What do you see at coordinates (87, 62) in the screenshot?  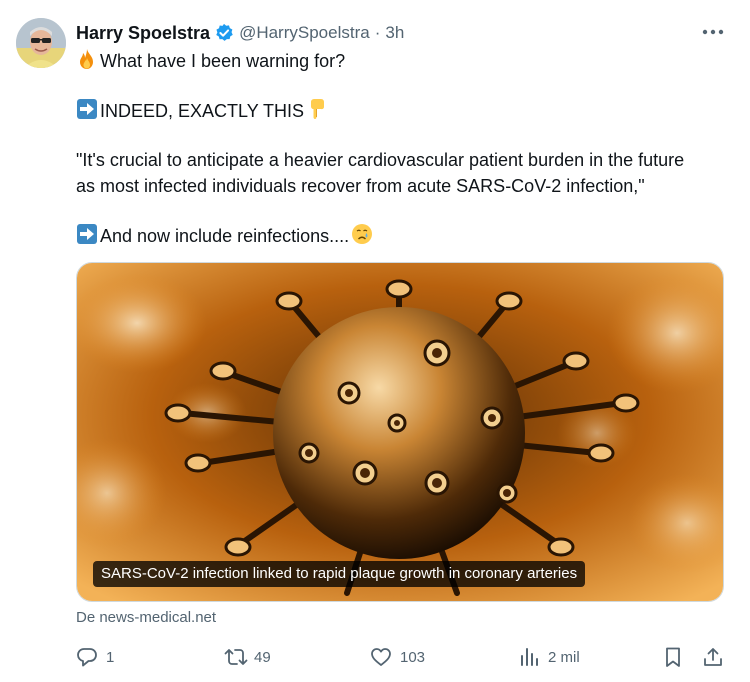 I see `fire-emoji` at bounding box center [87, 62].